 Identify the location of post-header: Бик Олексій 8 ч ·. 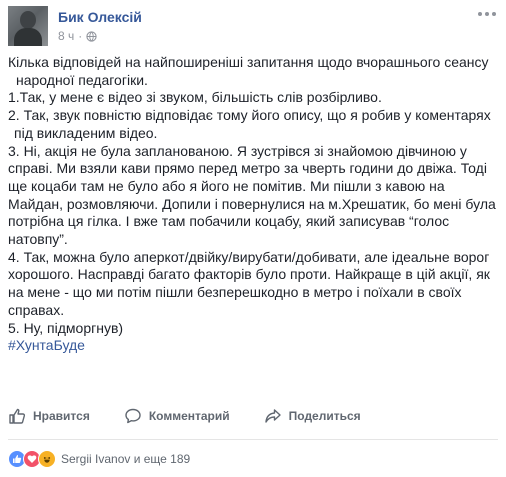
(253, 26).